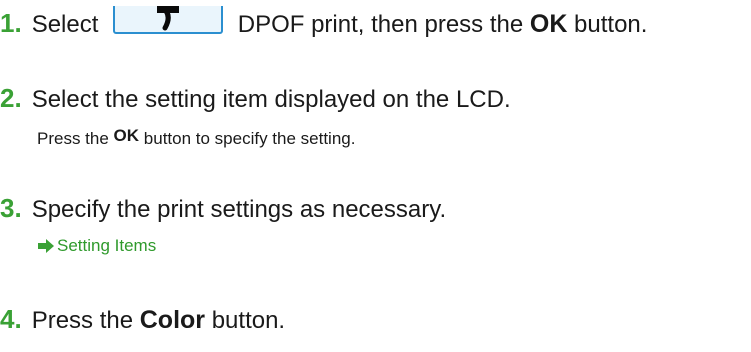  I want to click on note-text-part: Press the, so click(73, 138).